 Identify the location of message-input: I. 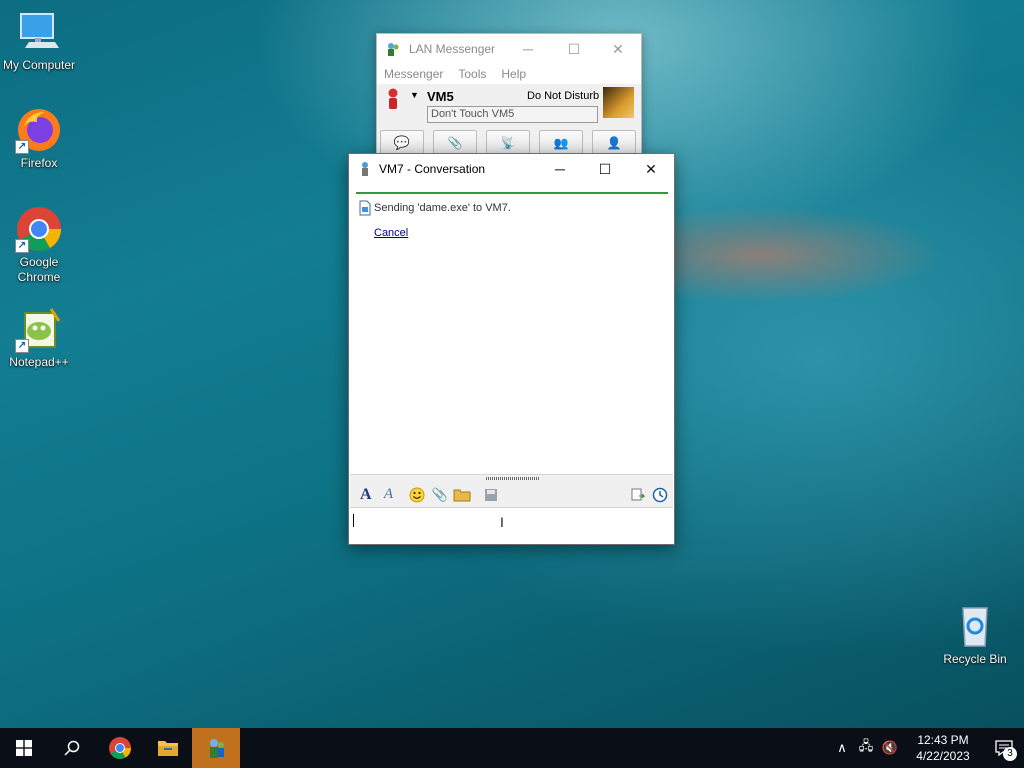
(511, 526).